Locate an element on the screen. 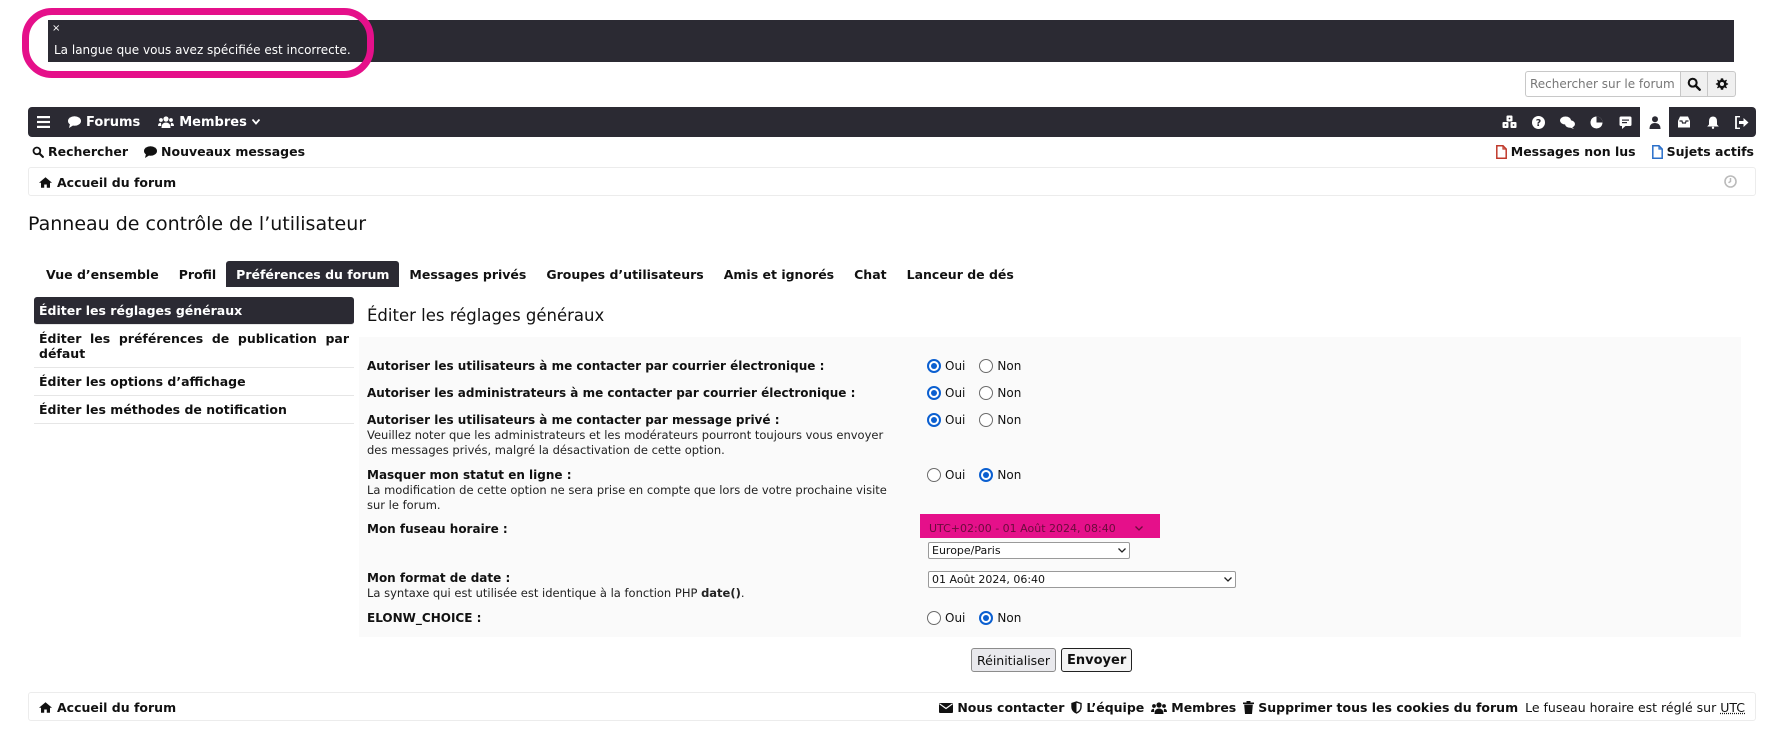 This screenshot has height=745, width=1790. members-link: Membres is located at coordinates (1193, 707).